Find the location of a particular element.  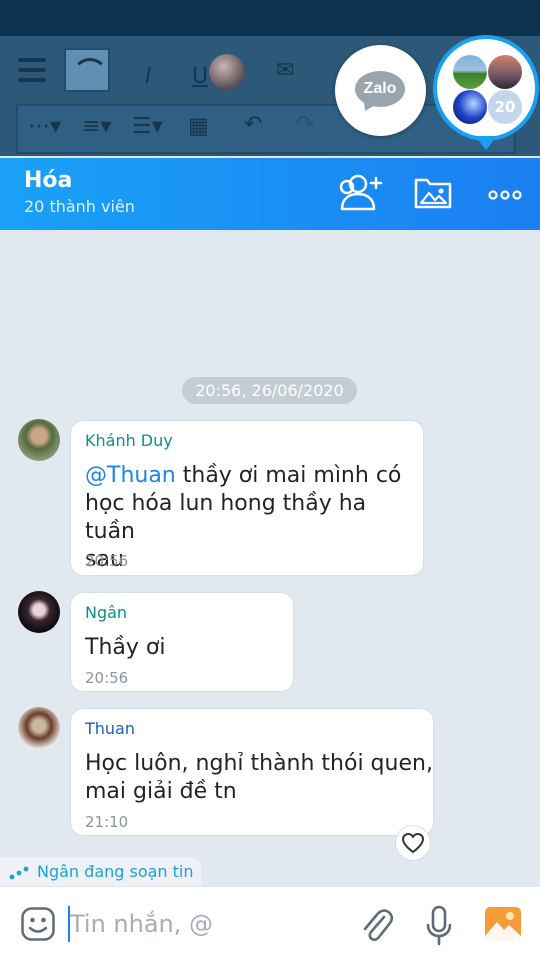

member-count-badge: 20 is located at coordinates (505, 107).